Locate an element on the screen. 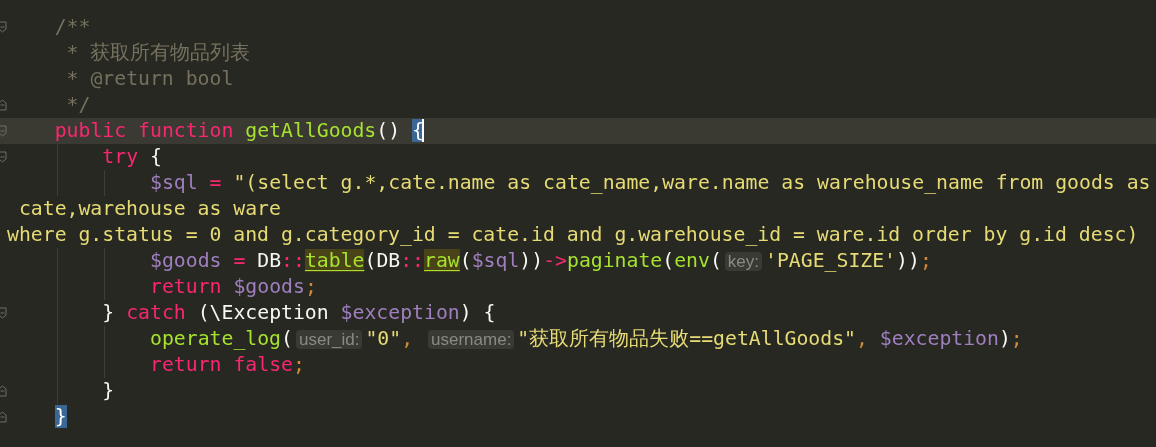 Image resolution: width=1156 pixels, height=447 pixels. code-comment: * 获取所有物品列表 is located at coordinates (158, 52).